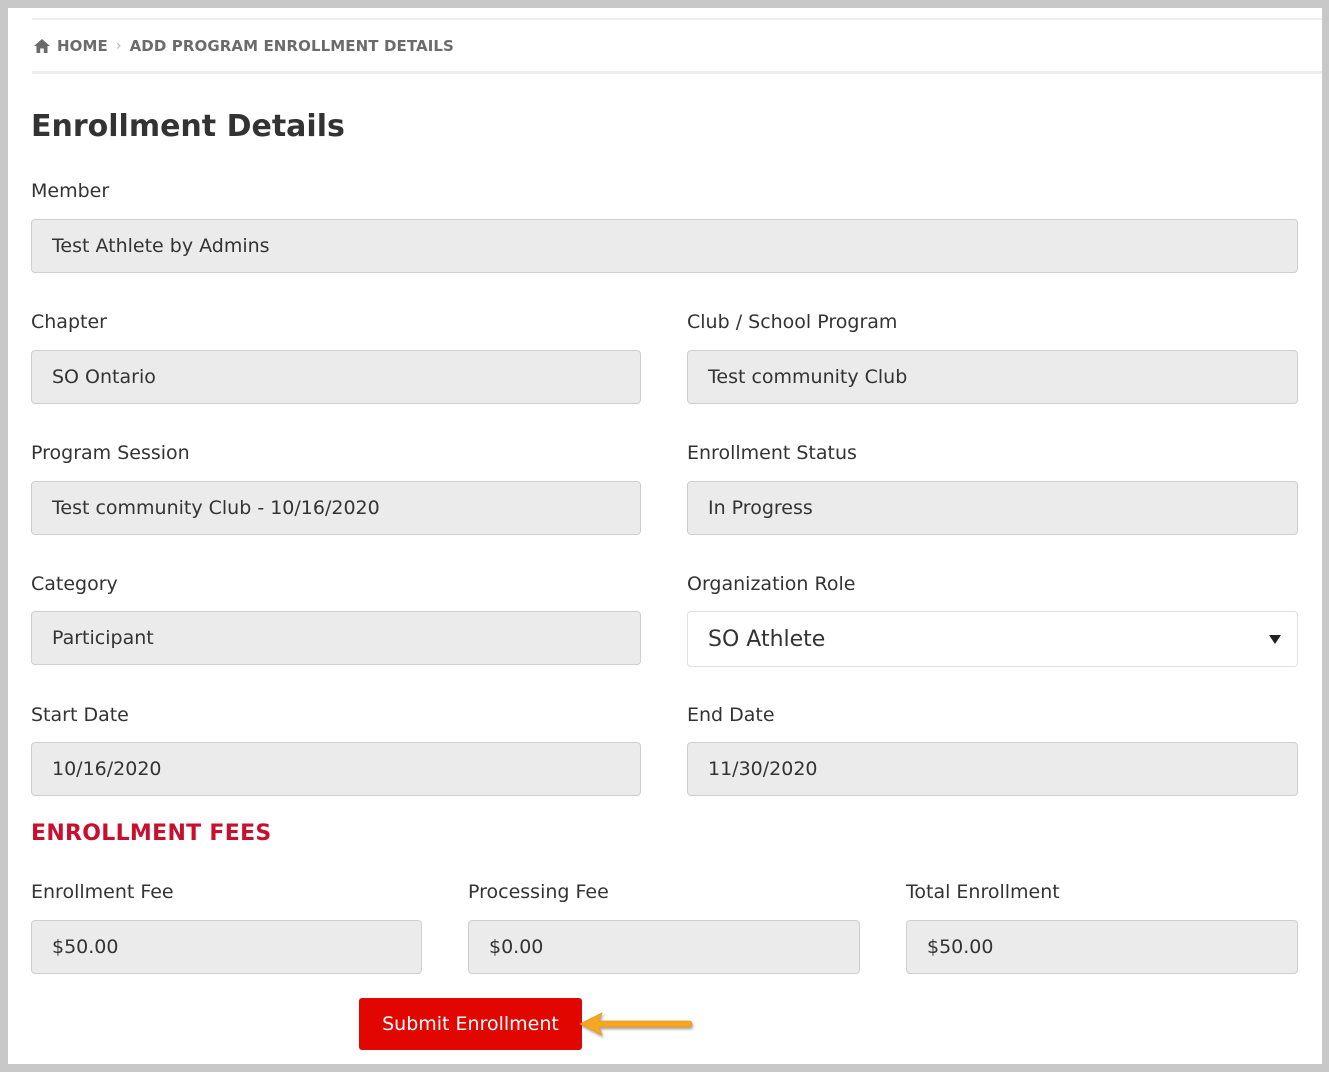  I want to click on breadcrumb-home-link: HOME, so click(82, 46).